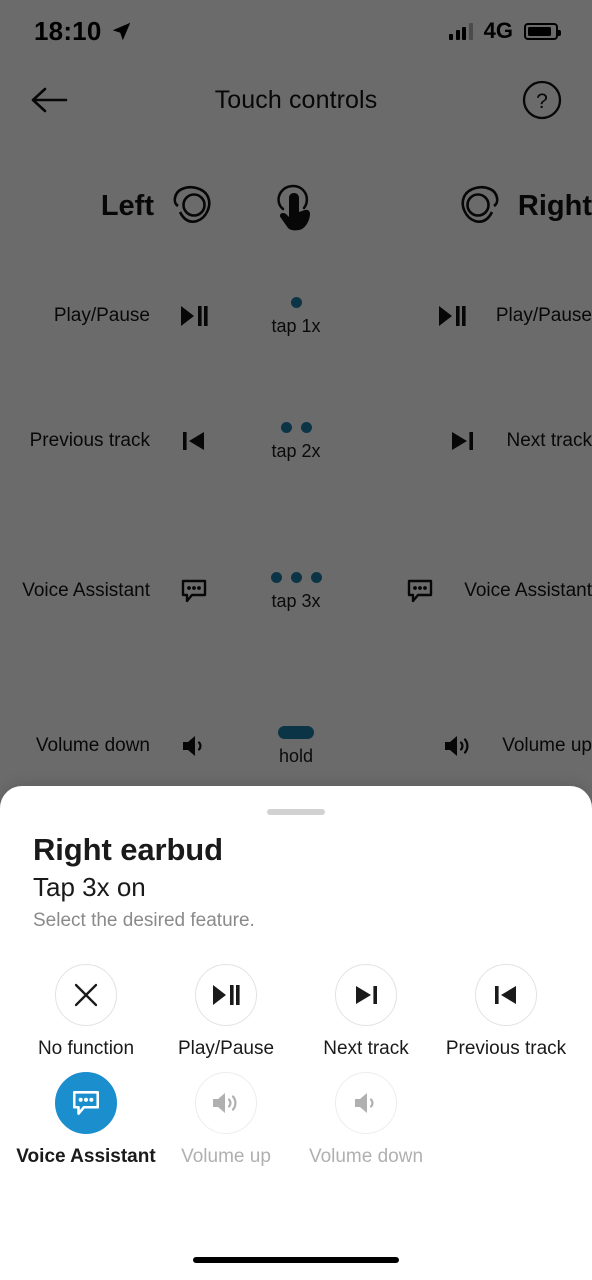  I want to click on feature-options-row-2: Voice Assistant Volume up Volume down, so click(296, 1116).